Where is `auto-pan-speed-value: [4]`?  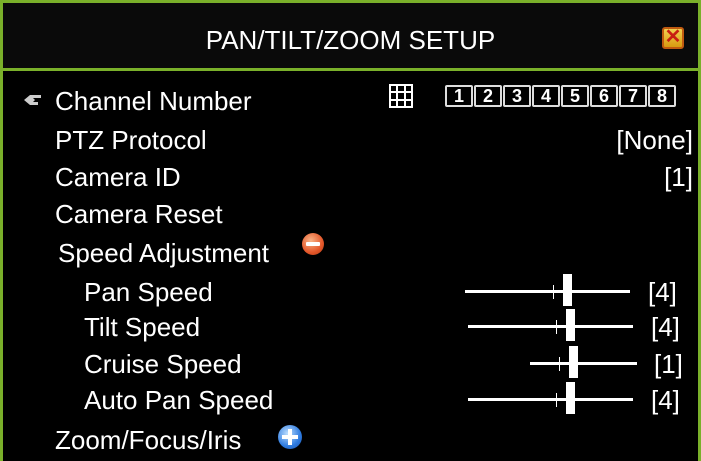
auto-pan-speed-value: [4] is located at coordinates (665, 400).